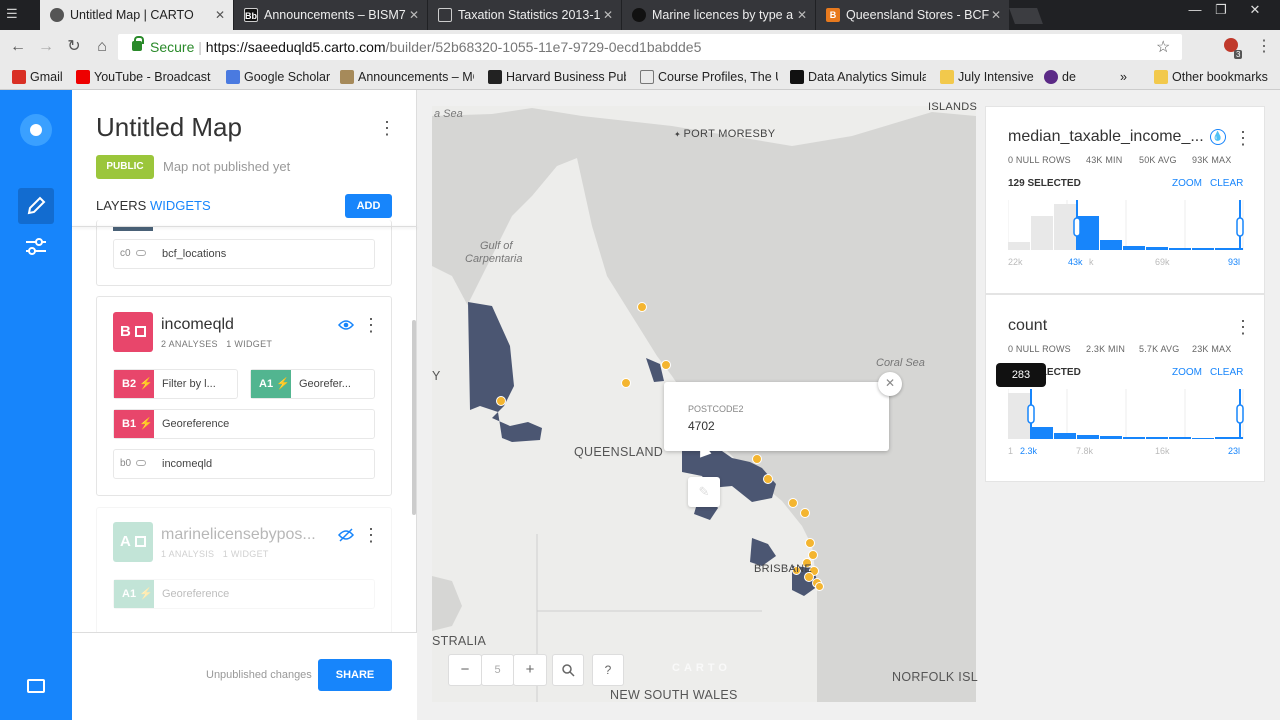 The image size is (1280, 720). Describe the element at coordinates (121, 205) in the screenshot. I see `tab-layers: LAYERS` at that location.